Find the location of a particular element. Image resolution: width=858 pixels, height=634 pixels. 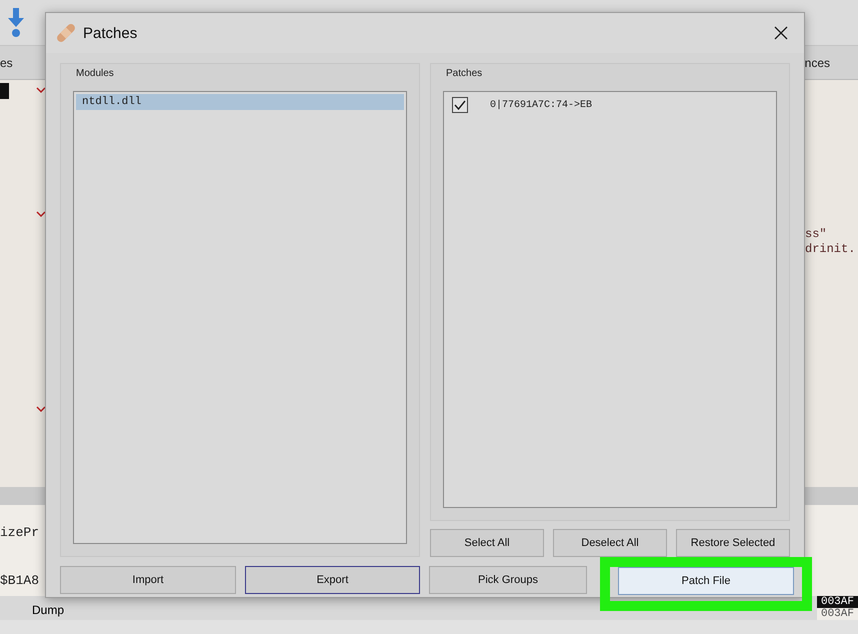

button: Select All is located at coordinates (487, 543).